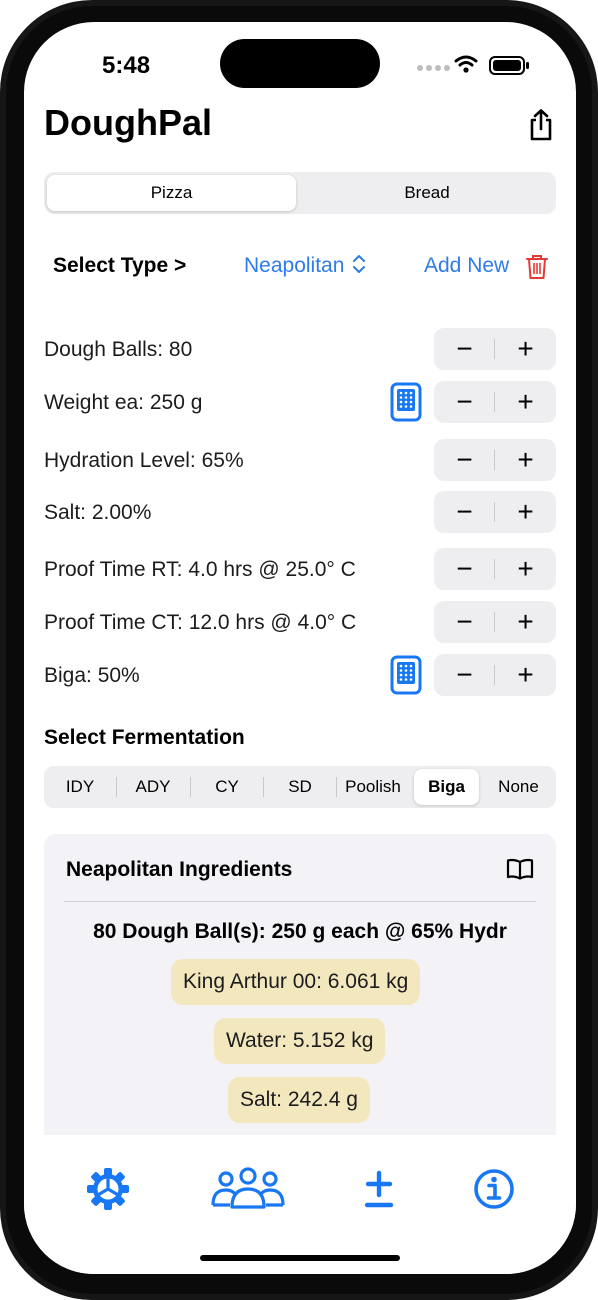 The height and width of the screenshot is (1300, 598). Describe the element at coordinates (525, 512) in the screenshot. I see `salt-increment: +` at that location.